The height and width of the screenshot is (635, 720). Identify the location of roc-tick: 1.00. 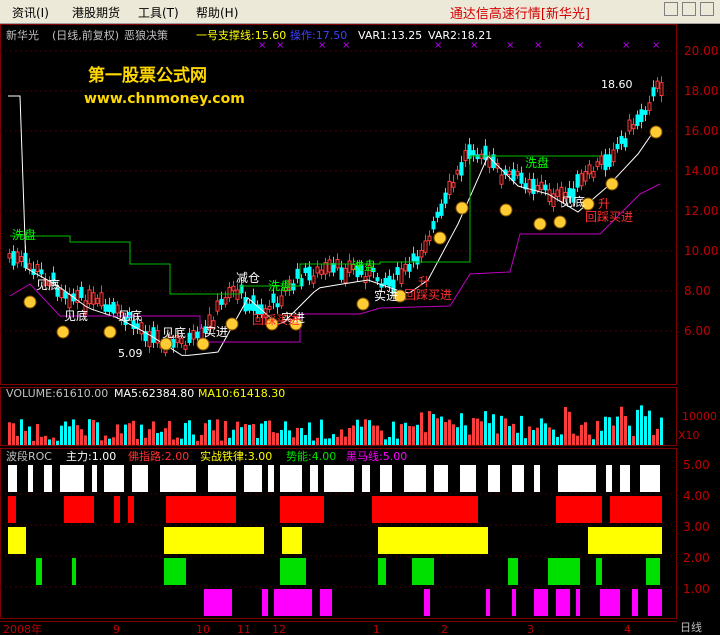
(696, 589).